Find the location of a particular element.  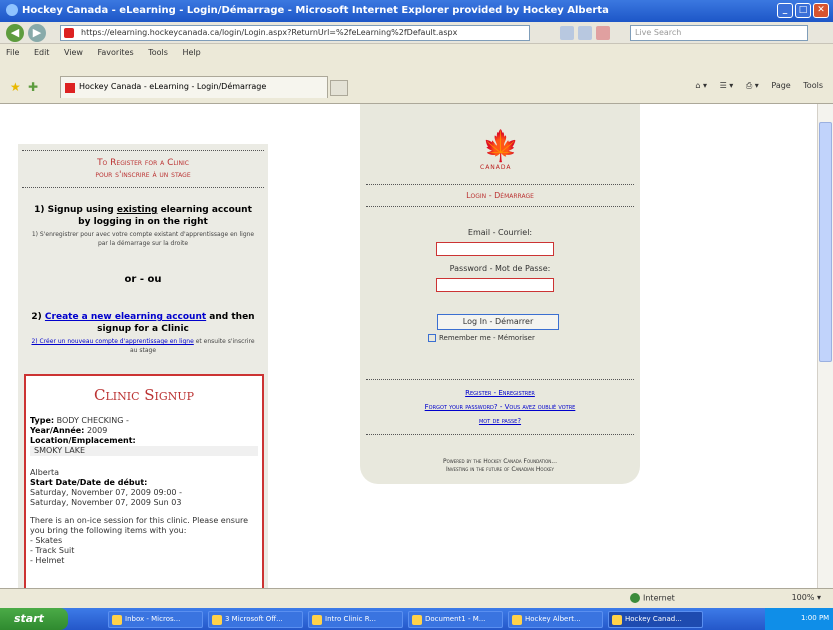

create-account-link: Create a new elearning account is located at coordinates (125, 317).